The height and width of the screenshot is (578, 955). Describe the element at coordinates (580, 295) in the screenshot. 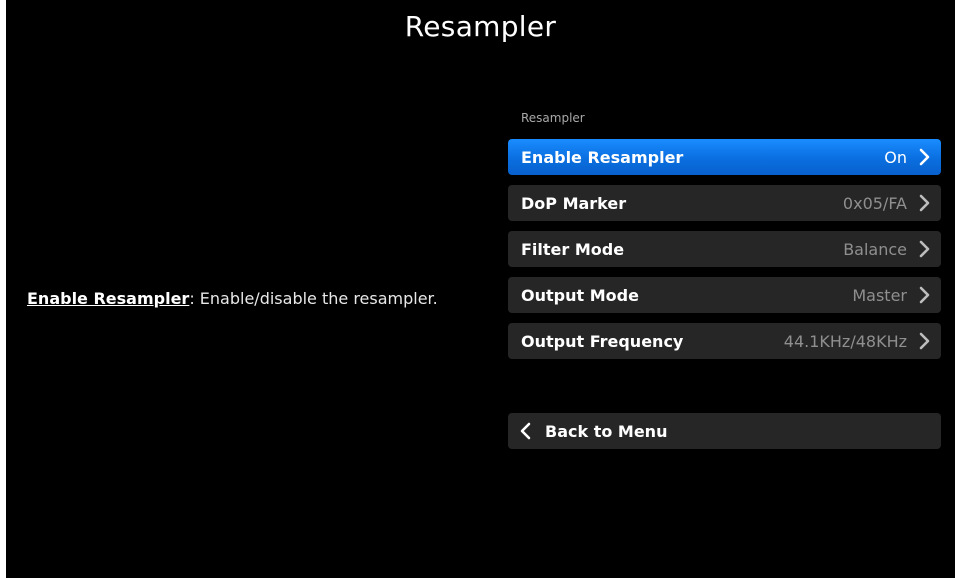

I see `menu-item-label: Output Mode` at that location.